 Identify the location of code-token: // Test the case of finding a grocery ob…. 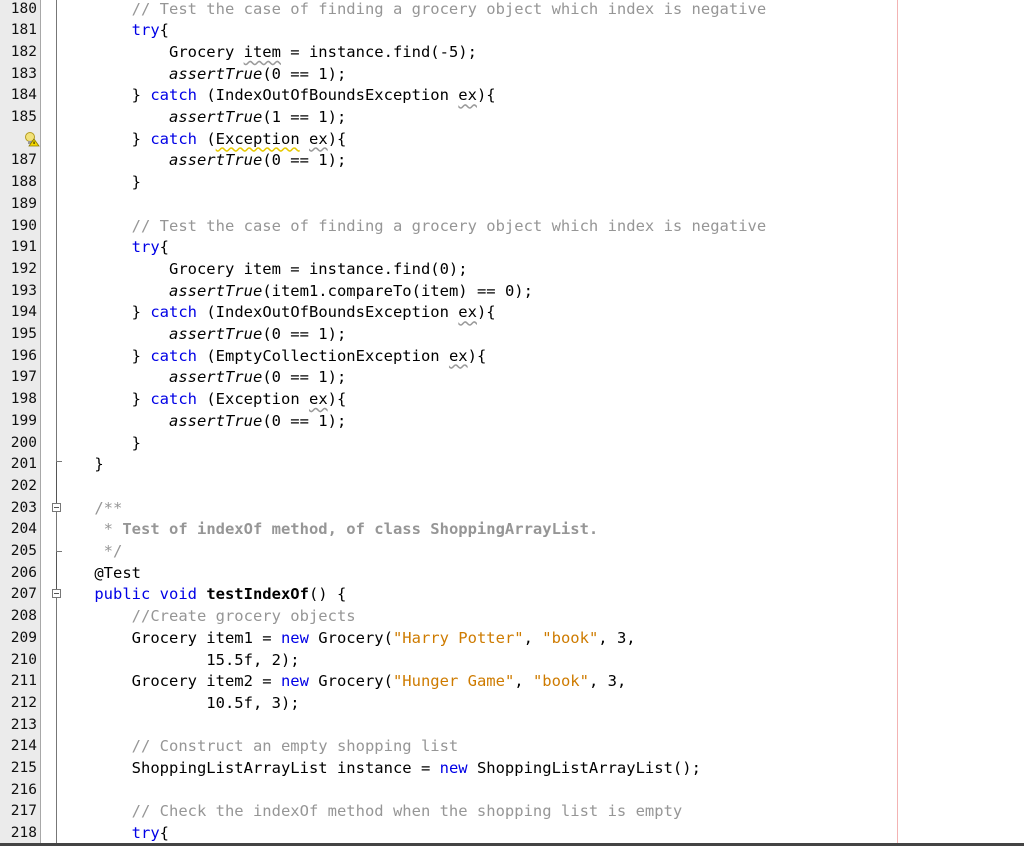
(412, 9).